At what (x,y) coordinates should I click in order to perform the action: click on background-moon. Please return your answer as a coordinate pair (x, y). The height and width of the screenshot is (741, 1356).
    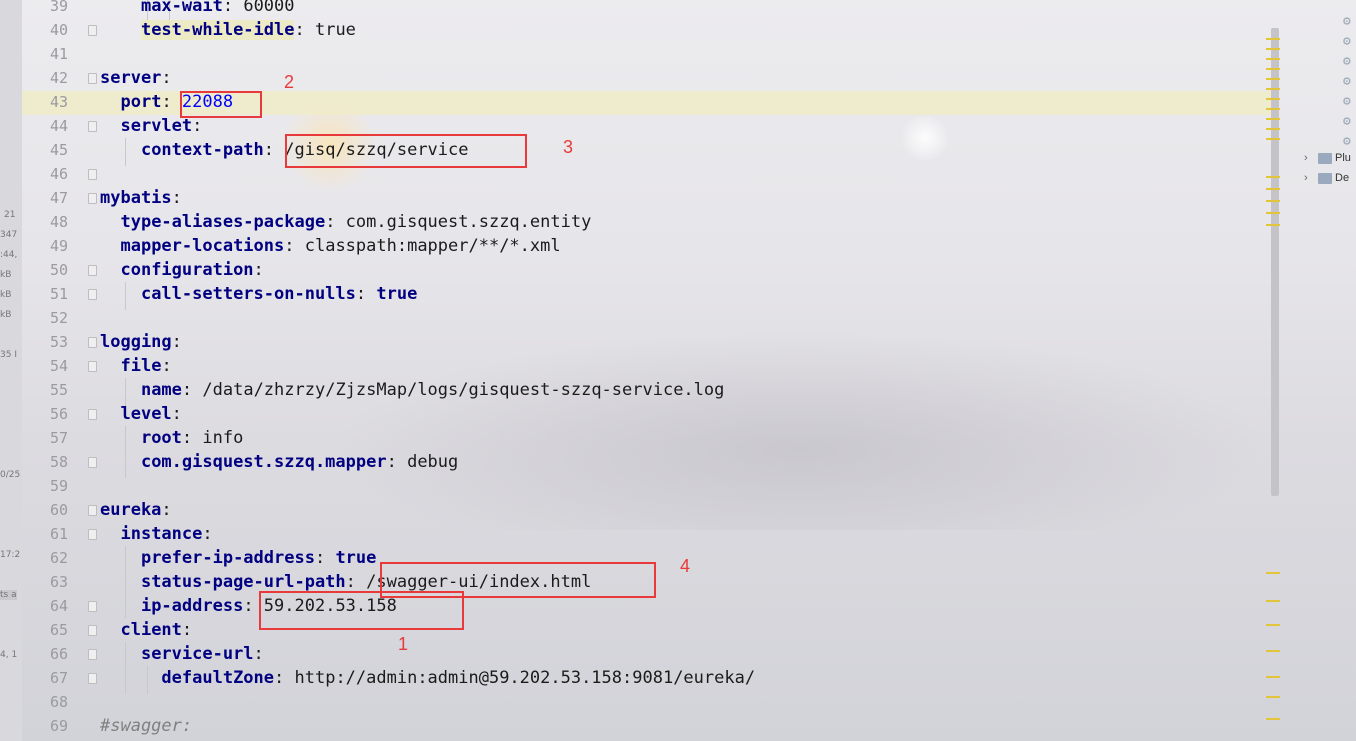
    Looking at the image, I should click on (925, 138).